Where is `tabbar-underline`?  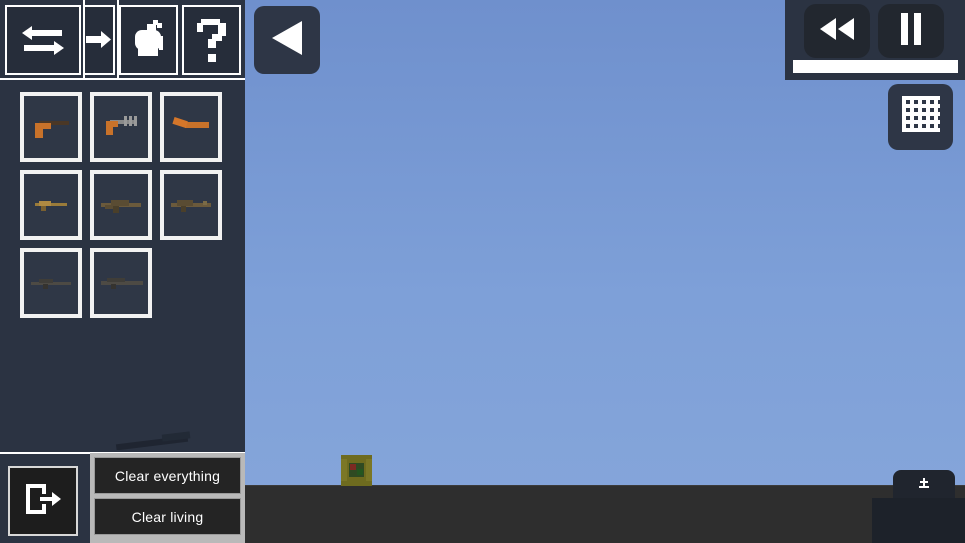
tabbar-underline is located at coordinates (122, 79).